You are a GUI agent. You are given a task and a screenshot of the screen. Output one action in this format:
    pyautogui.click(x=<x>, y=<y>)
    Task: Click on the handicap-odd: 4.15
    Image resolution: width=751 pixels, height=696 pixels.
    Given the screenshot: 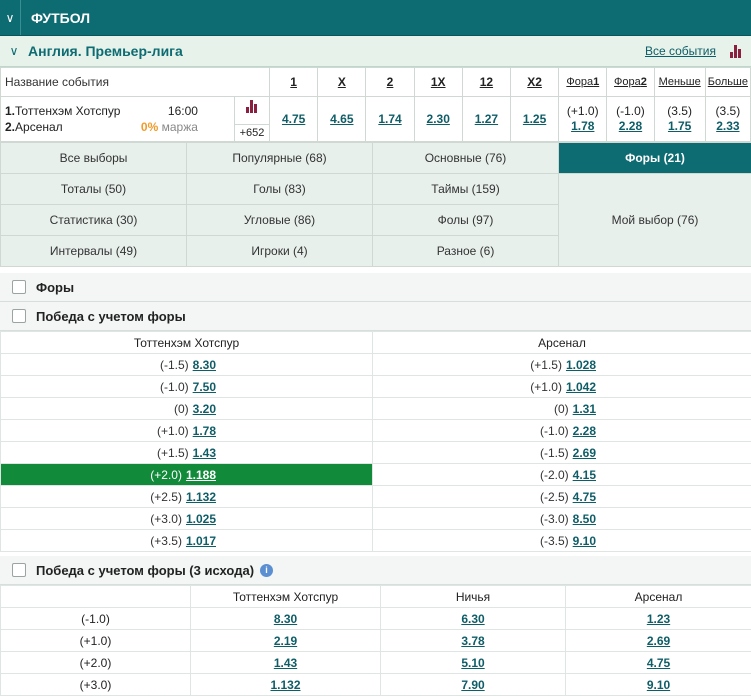 What is the action you would take?
    pyautogui.click(x=584, y=475)
    